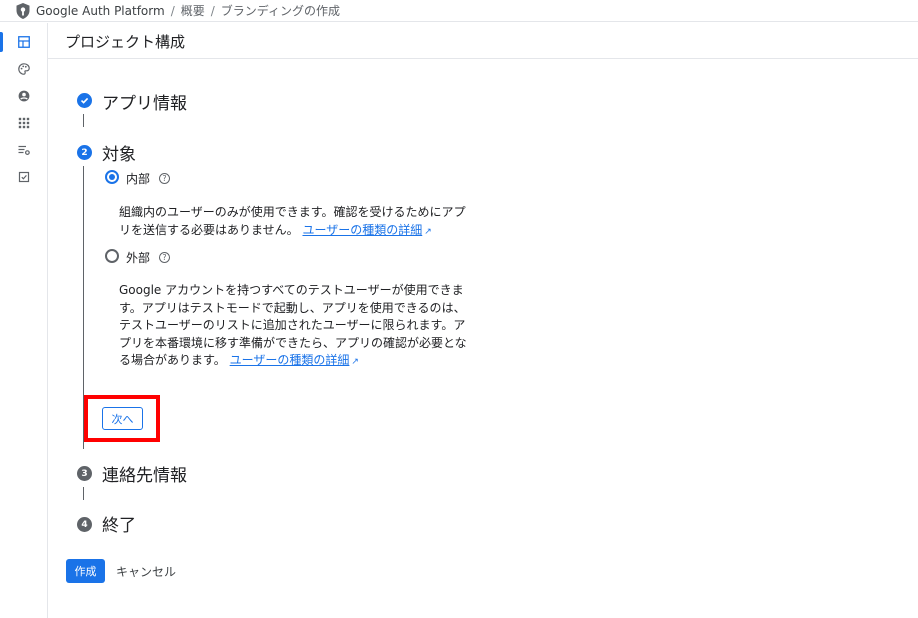 The width and height of the screenshot is (918, 618). Describe the element at coordinates (23, 10) in the screenshot. I see `shield-logo-icon` at that location.